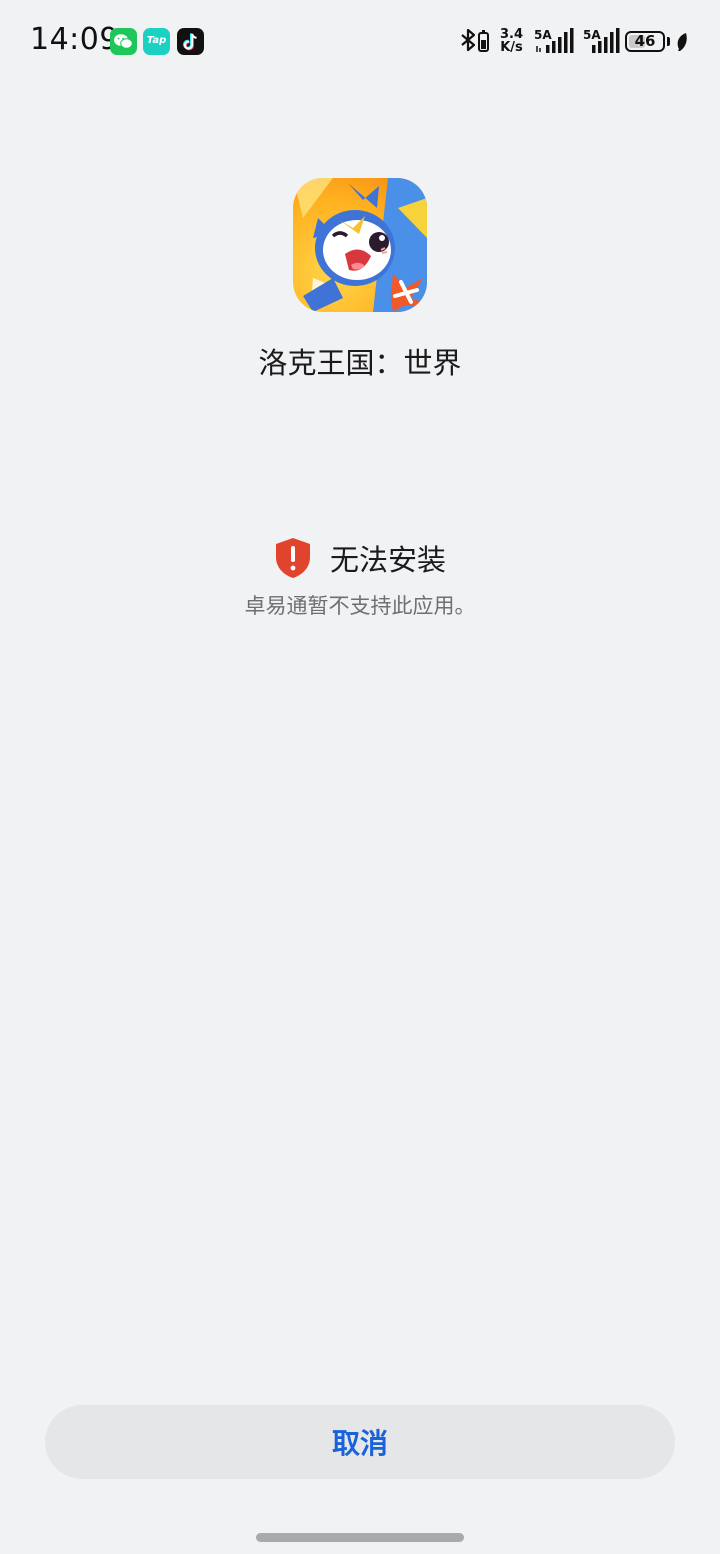 The width and height of the screenshot is (720, 1554). What do you see at coordinates (360, 245) in the screenshot?
I see `app-icon` at bounding box center [360, 245].